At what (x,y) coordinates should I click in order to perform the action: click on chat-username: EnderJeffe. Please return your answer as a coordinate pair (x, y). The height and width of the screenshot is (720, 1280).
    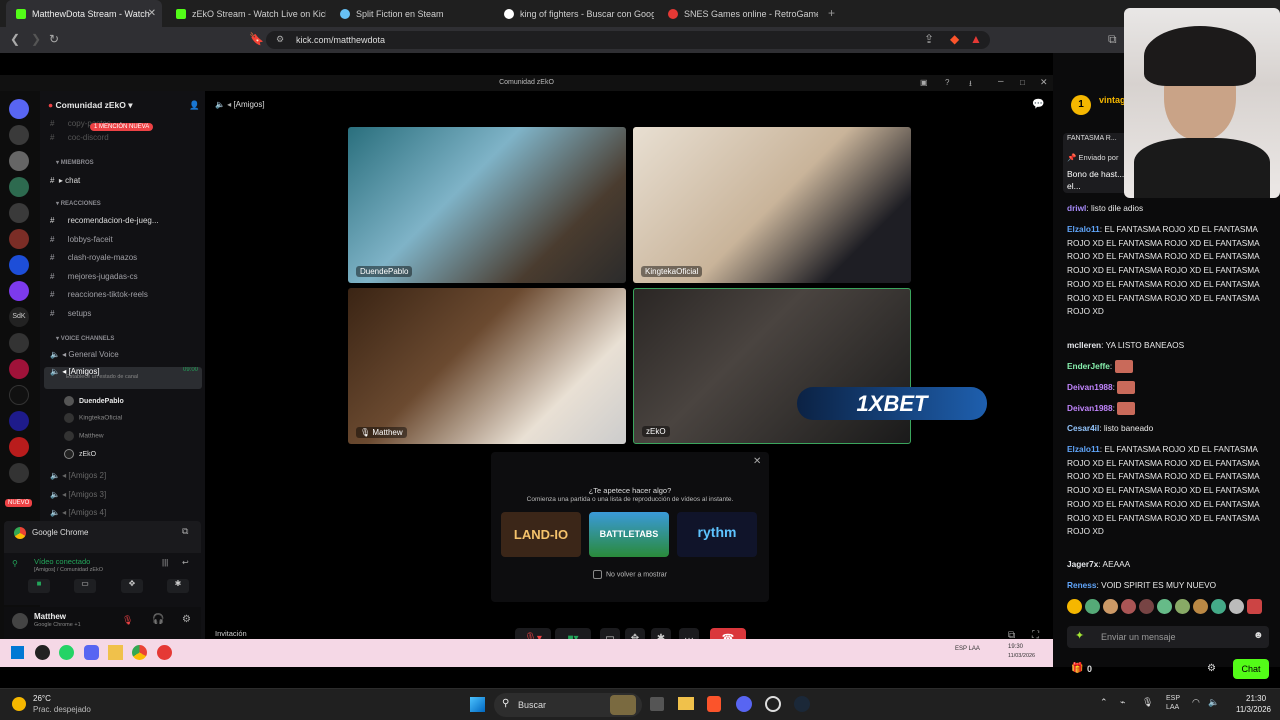
    Looking at the image, I should click on (1088, 366).